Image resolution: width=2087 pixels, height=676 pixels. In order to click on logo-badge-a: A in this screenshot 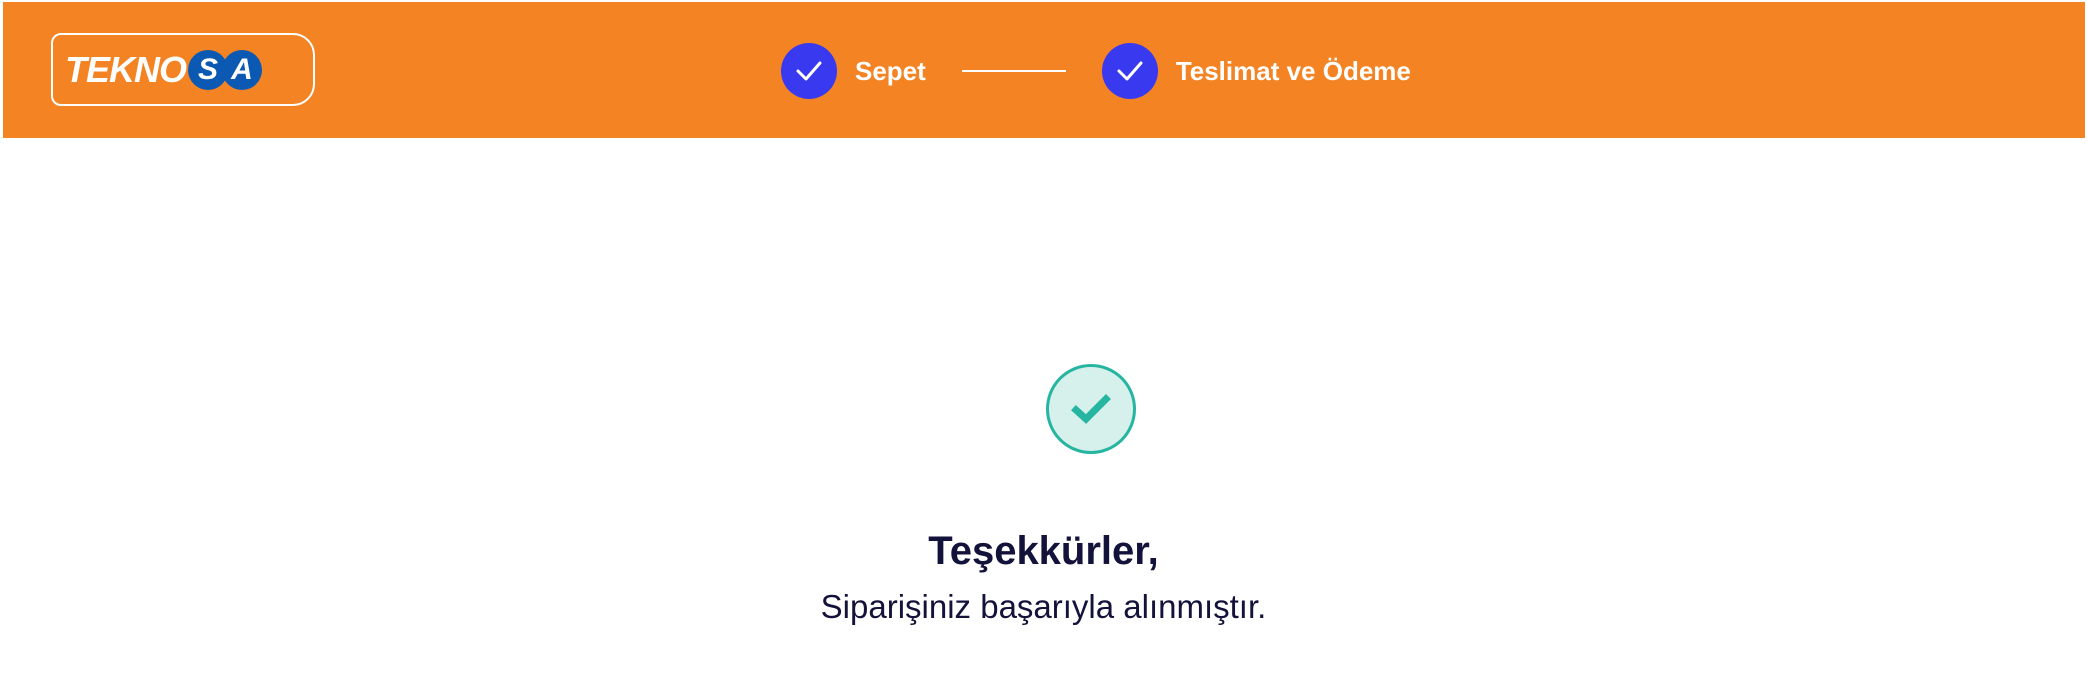, I will do `click(242, 69)`.